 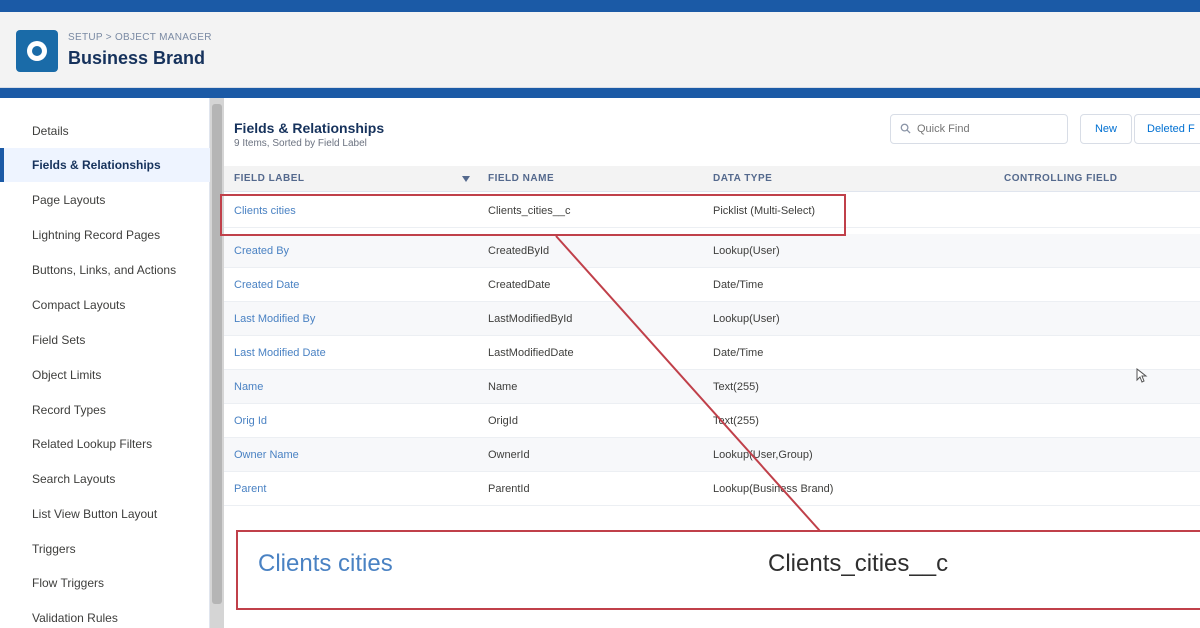 I want to click on field-label-link: Created By, so click(x=261, y=251).